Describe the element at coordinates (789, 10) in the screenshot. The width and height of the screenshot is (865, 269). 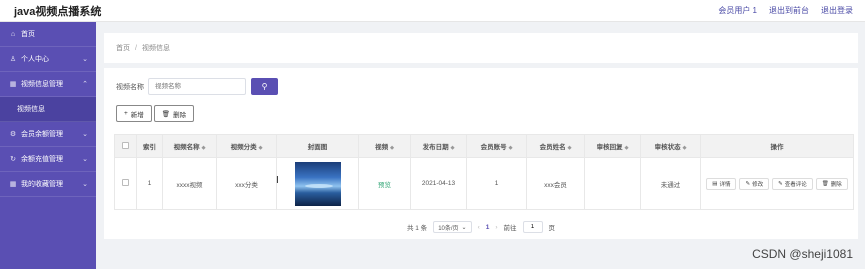
I see `back-to-front-link: 退出到前台` at that location.